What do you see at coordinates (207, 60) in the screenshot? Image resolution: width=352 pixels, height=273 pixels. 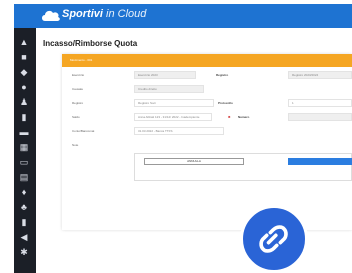 I see `panel-header: Movimento - 001` at bounding box center [207, 60].